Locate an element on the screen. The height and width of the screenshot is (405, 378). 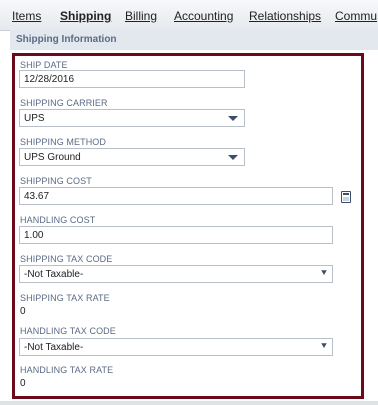
ship-date-label: SHIP DATE is located at coordinates (44, 65).